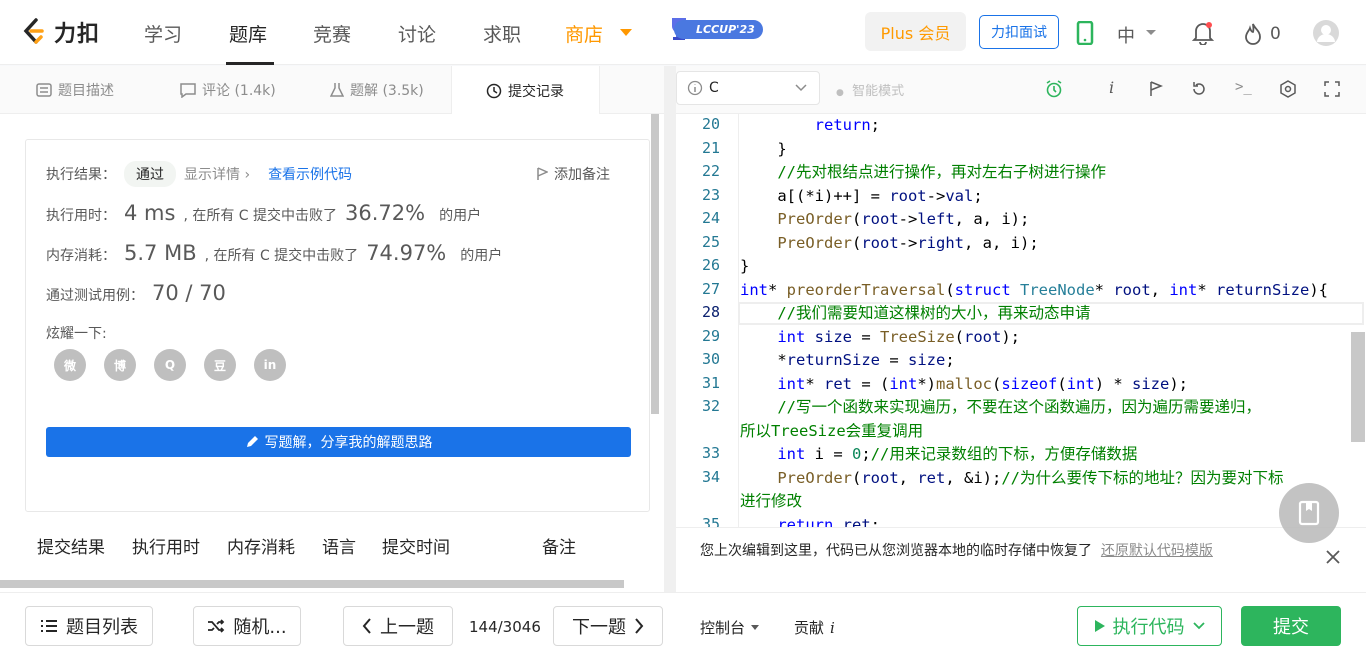 The height and width of the screenshot is (658, 1366). I want to click on mobile-icon, so click(1085, 33).